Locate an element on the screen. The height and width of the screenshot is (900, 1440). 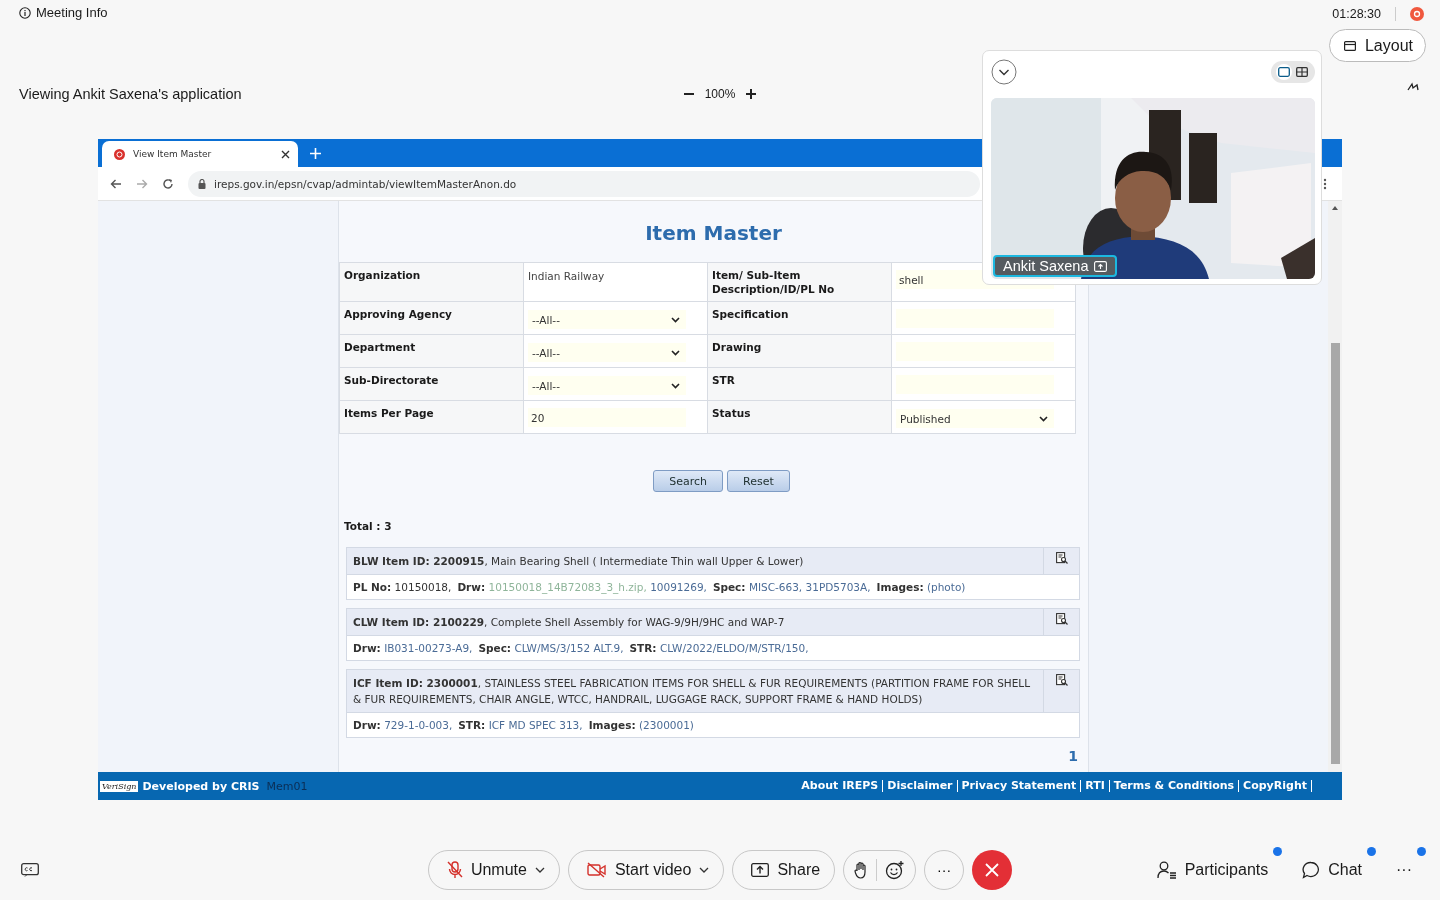
annotate-icon is located at coordinates (1413, 87).